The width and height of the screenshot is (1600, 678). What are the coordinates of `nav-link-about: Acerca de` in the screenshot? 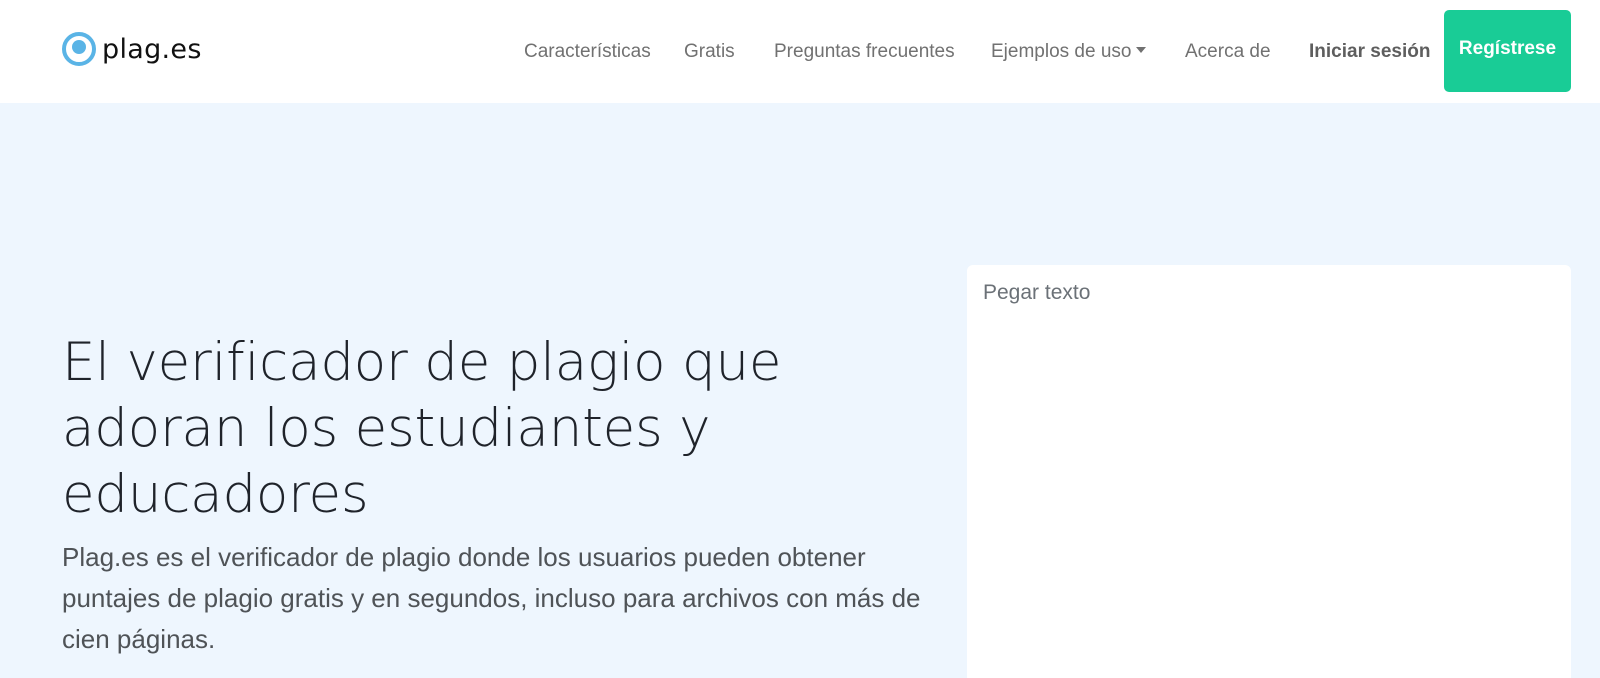 It's located at (1228, 52).